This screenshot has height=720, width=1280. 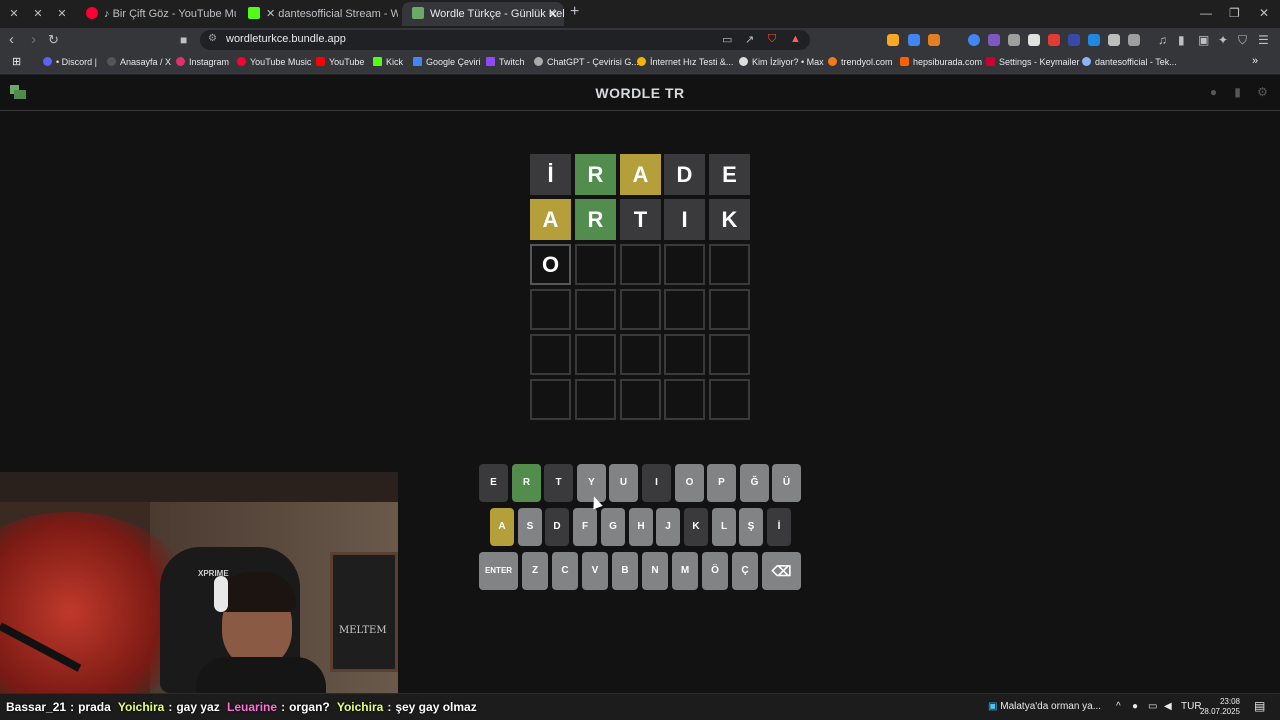 What do you see at coordinates (553, 14) in the screenshot?
I see `close-tab-icon: ✕` at bounding box center [553, 14].